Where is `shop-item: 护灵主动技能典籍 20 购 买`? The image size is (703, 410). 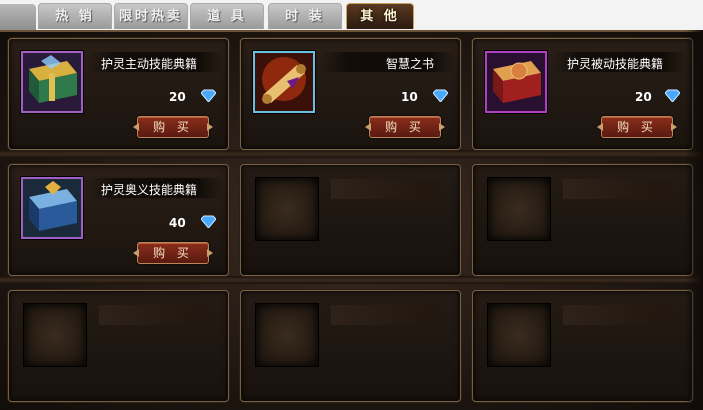
shop-item: 护灵主动技能典籍 20 购 买 is located at coordinates (118, 94).